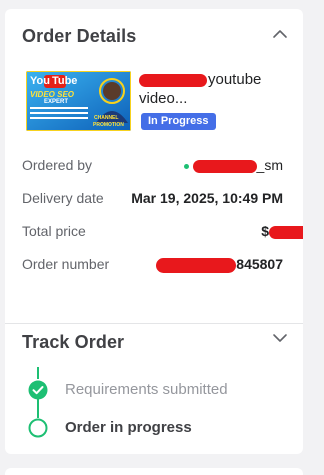 The height and width of the screenshot is (475, 324). Describe the element at coordinates (146, 389) in the screenshot. I see `step-requirements-submitted: Requirements submitted` at that location.